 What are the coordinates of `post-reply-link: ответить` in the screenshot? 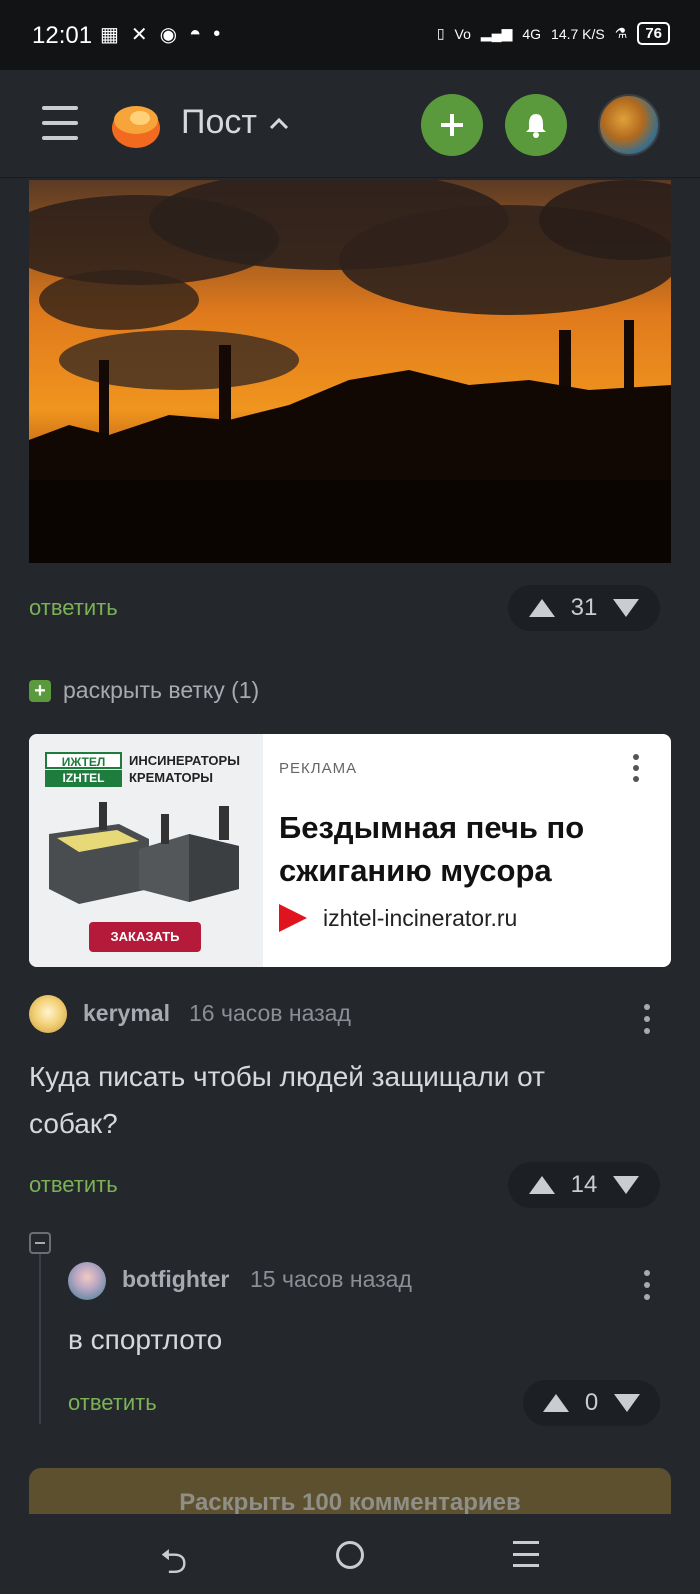 It's located at (73, 608).